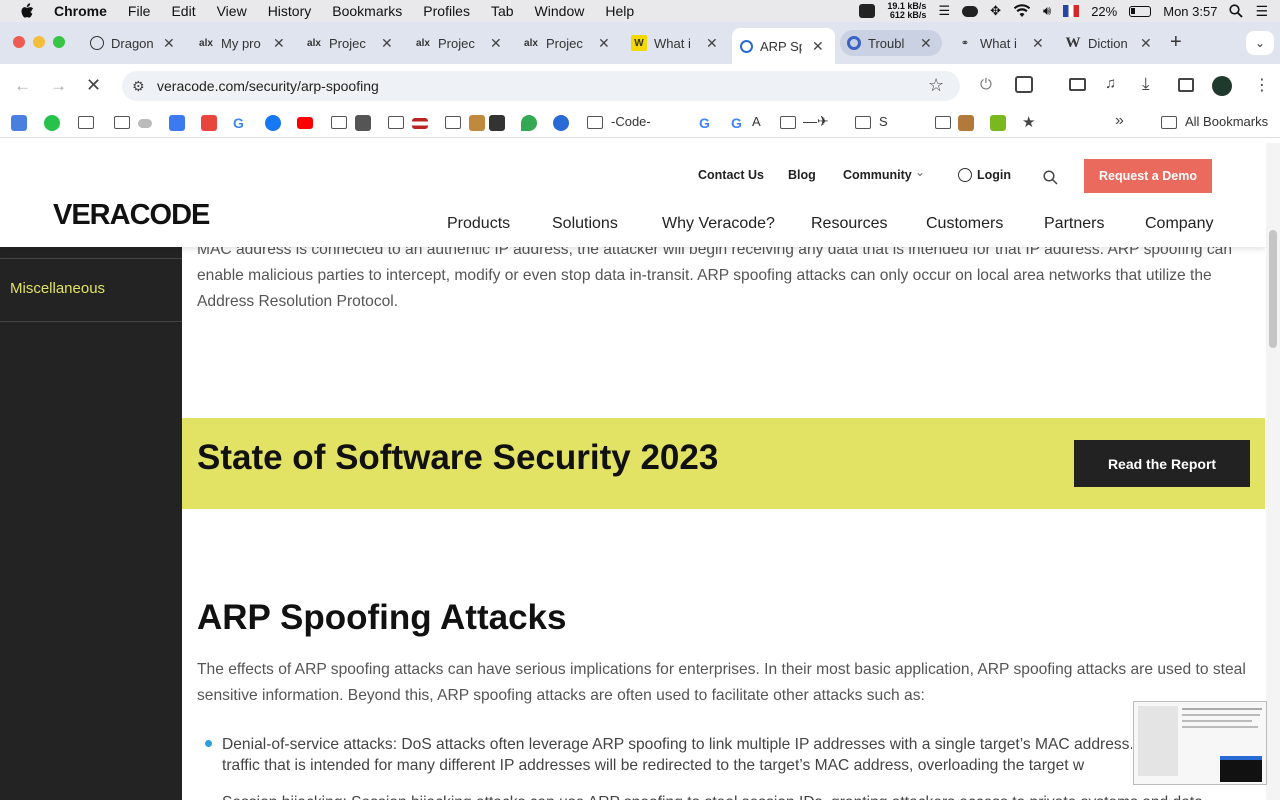  I want to click on url-text: veracode.com/security/arp-spoofing, so click(268, 86).